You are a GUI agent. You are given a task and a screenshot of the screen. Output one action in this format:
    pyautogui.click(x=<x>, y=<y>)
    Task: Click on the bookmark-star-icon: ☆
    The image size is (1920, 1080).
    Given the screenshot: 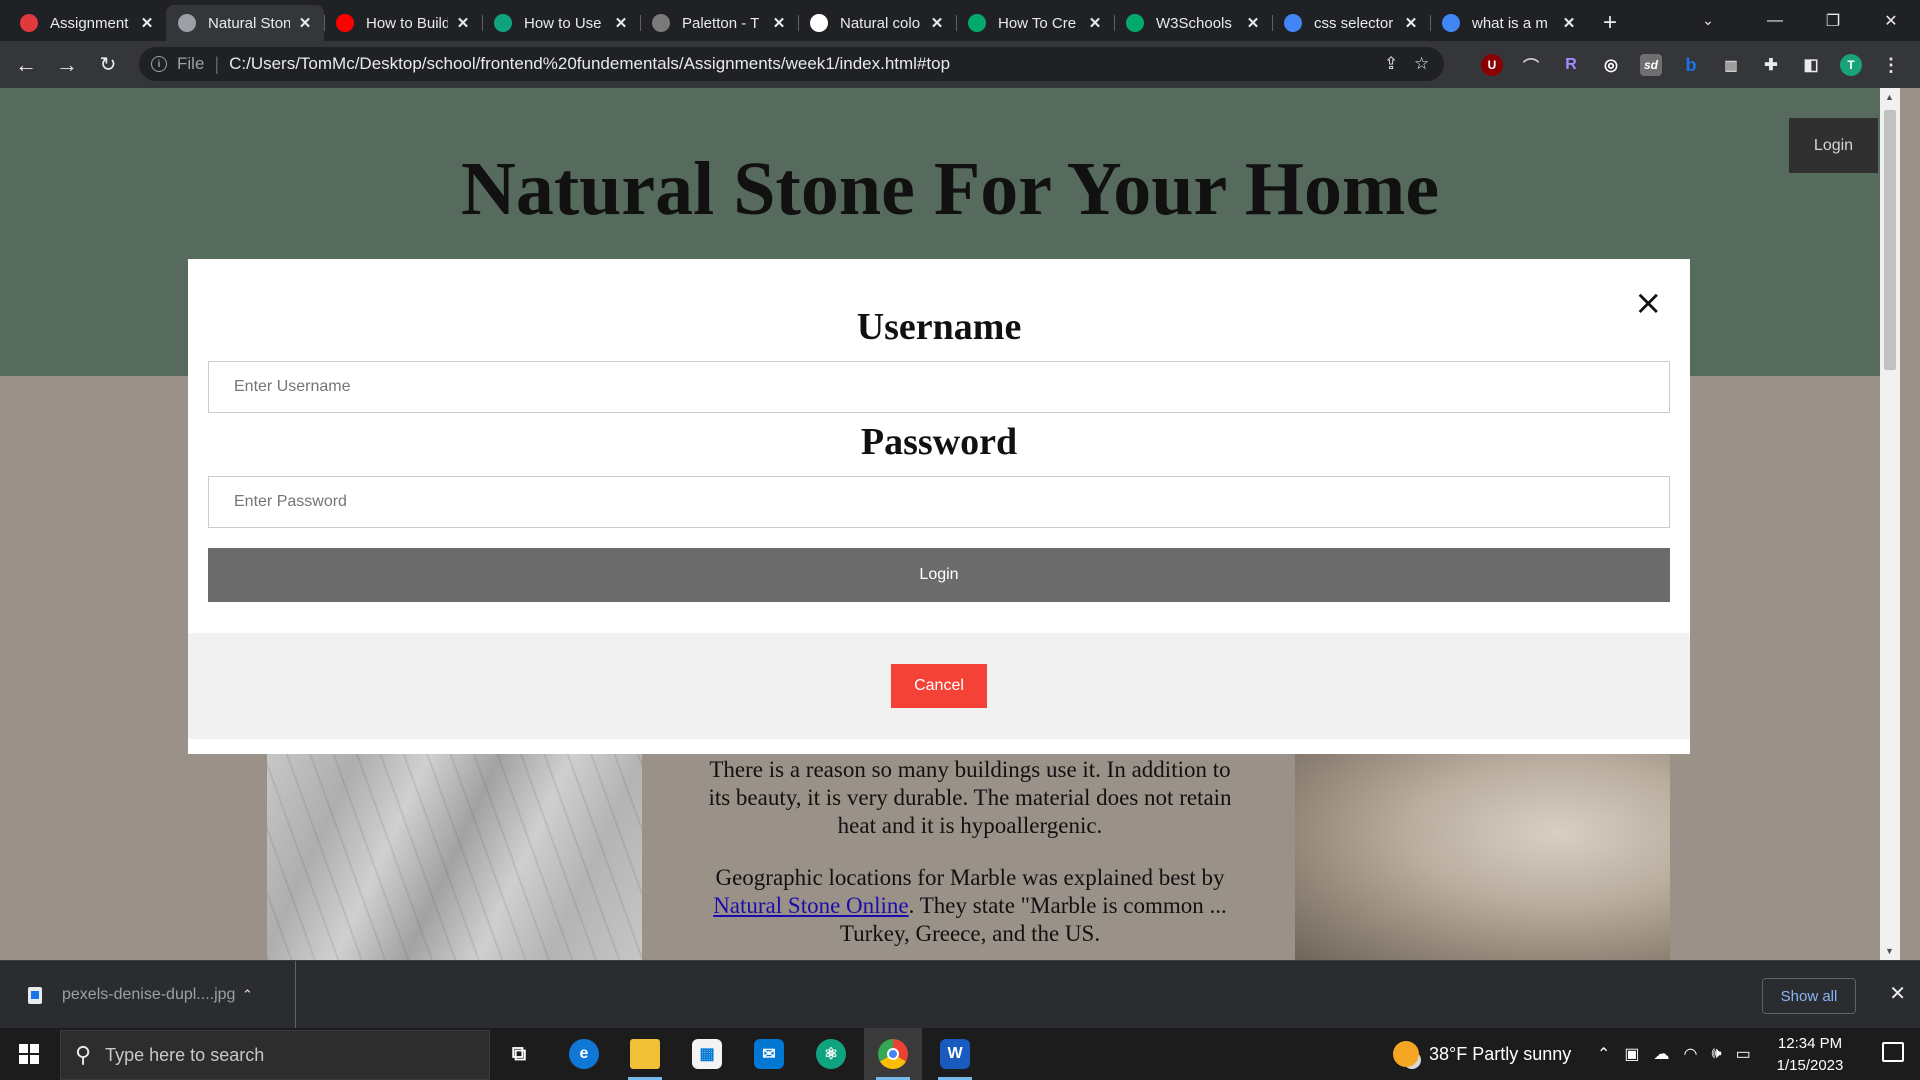 What is the action you would take?
    pyautogui.click(x=1421, y=64)
    